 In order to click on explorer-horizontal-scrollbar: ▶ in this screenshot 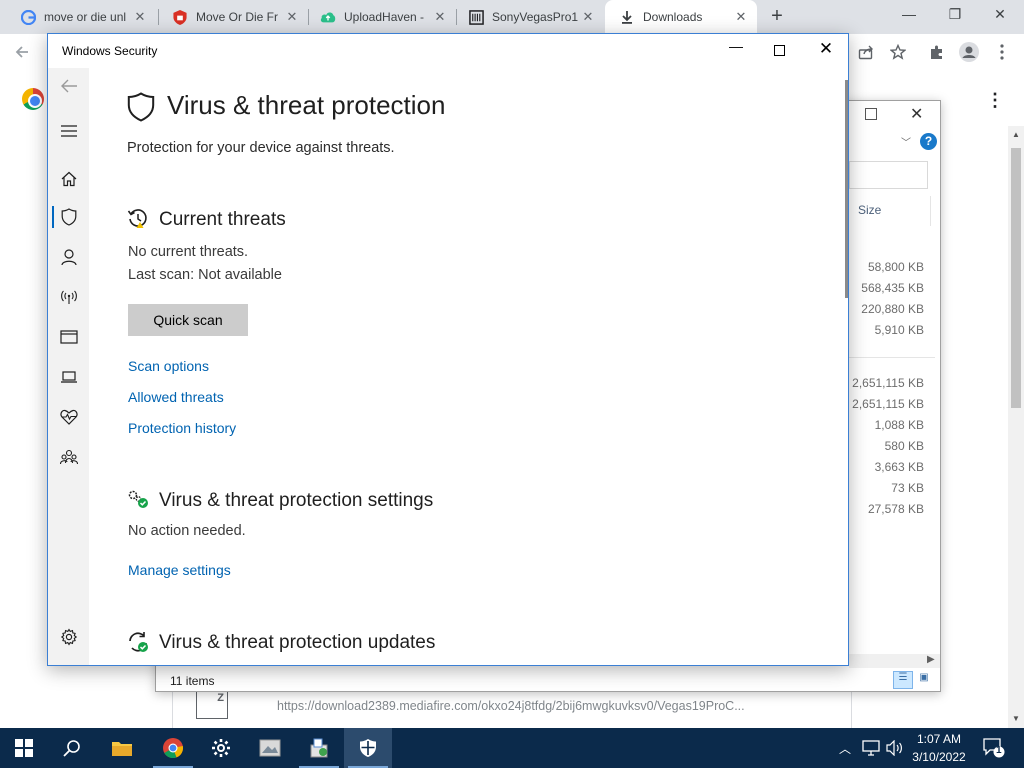, I will do `click(894, 661)`.